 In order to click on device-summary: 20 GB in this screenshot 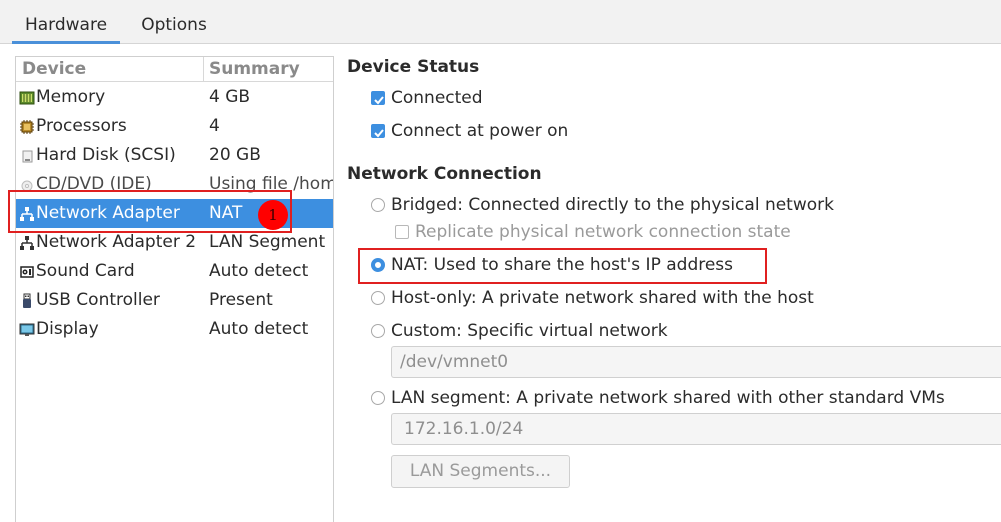, I will do `click(235, 155)`.